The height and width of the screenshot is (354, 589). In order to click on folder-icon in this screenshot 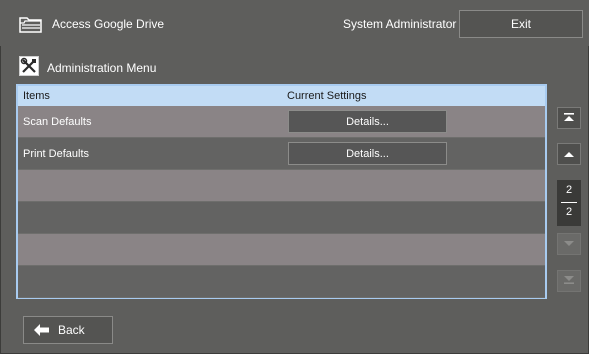, I will do `click(31, 24)`.